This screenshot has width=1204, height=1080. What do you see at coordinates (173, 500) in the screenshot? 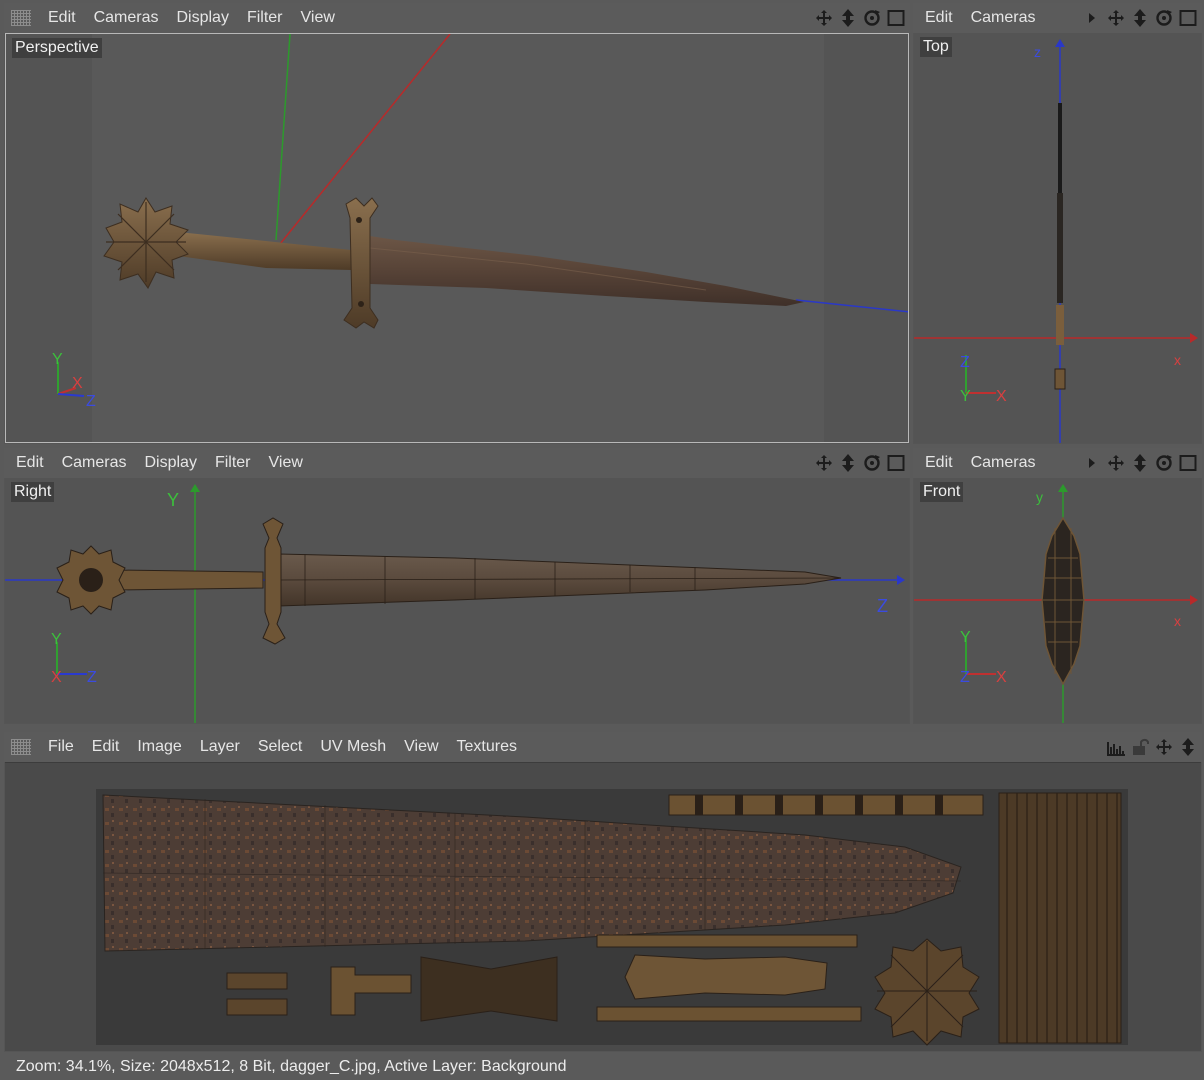
I see `grid-y-label: Y` at bounding box center [173, 500].